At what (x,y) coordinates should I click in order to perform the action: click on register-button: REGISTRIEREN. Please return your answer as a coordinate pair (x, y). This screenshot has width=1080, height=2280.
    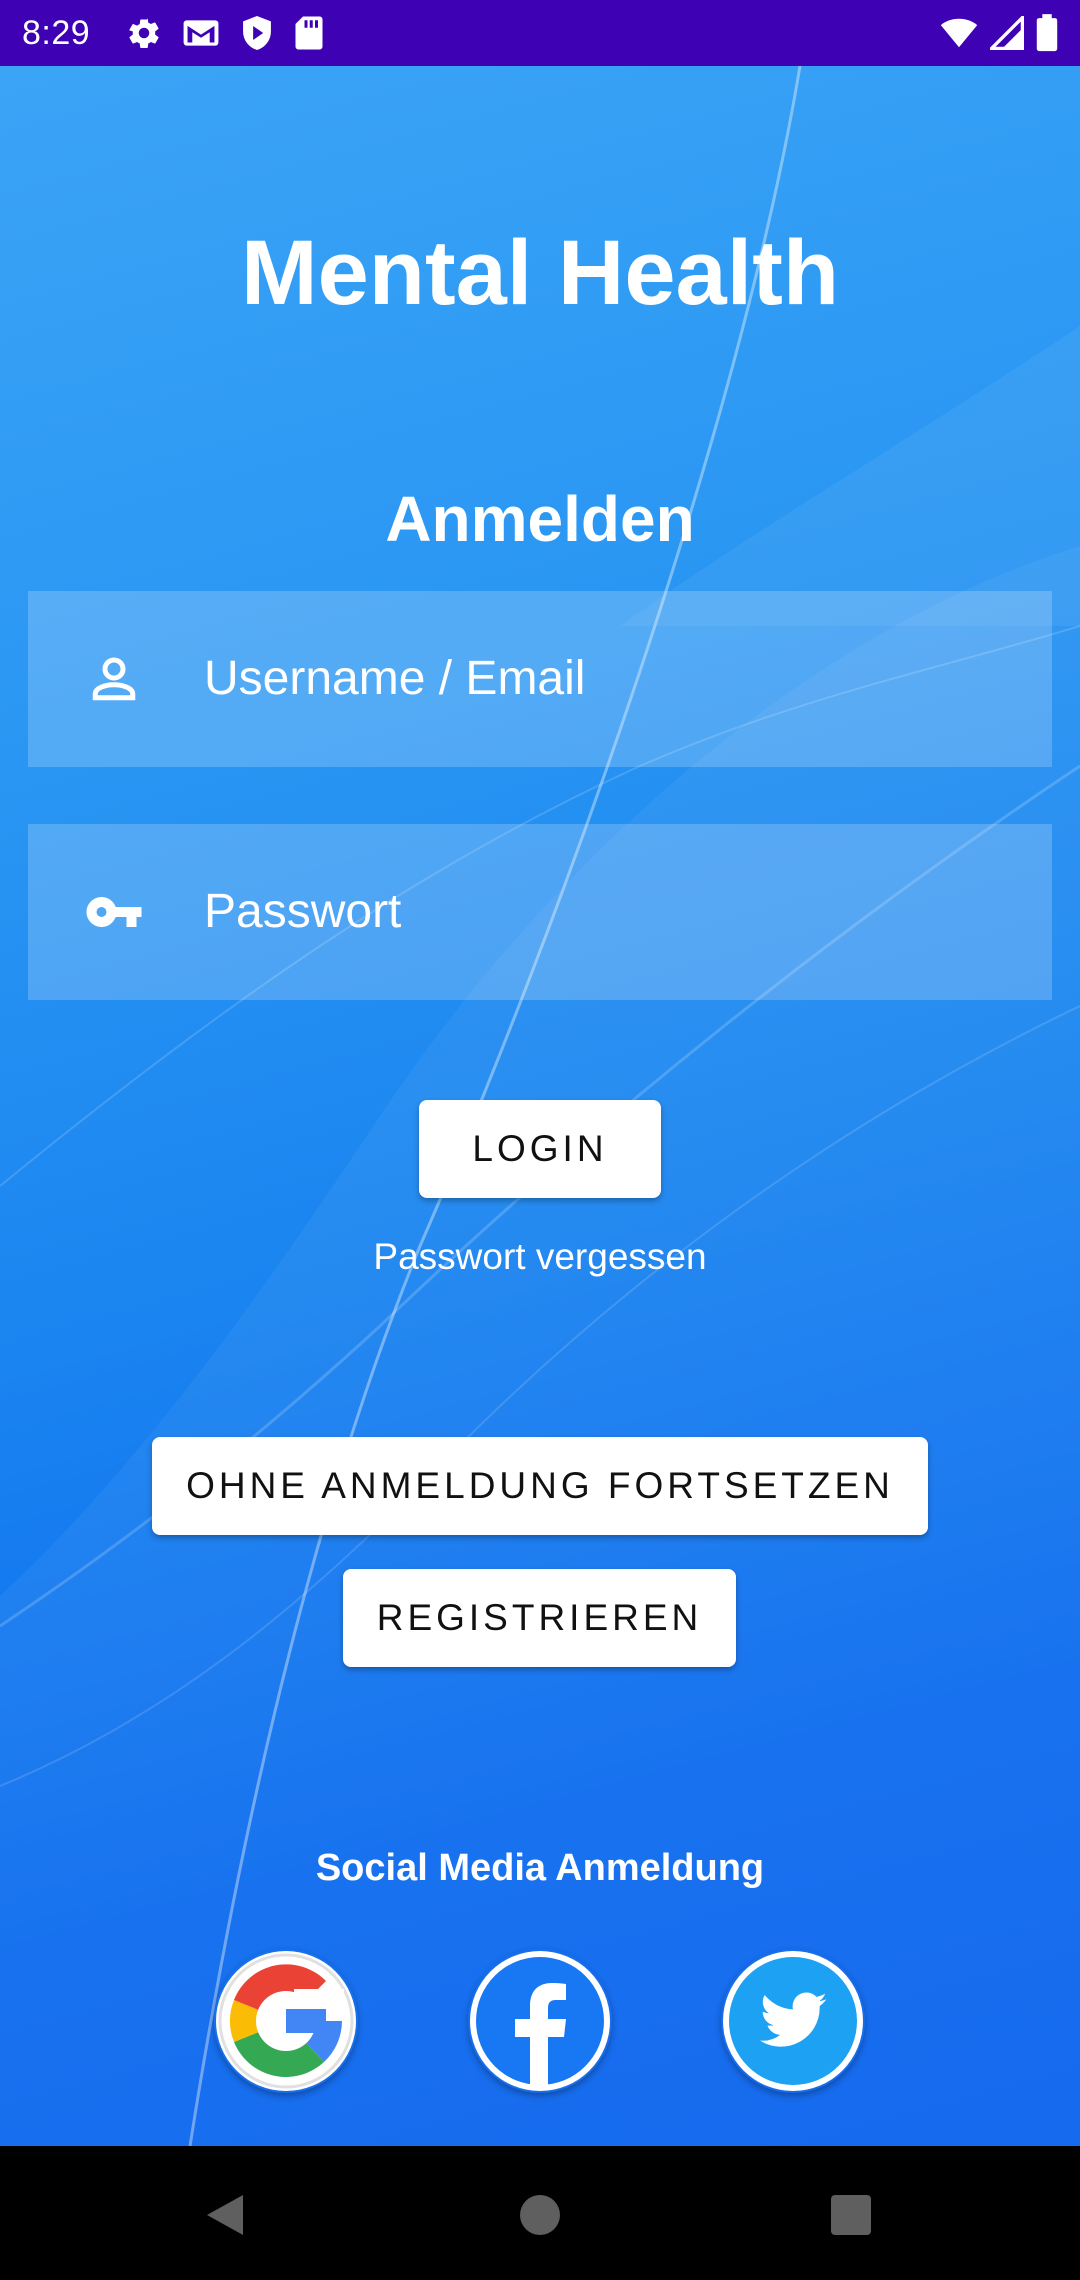
    Looking at the image, I should click on (539, 1618).